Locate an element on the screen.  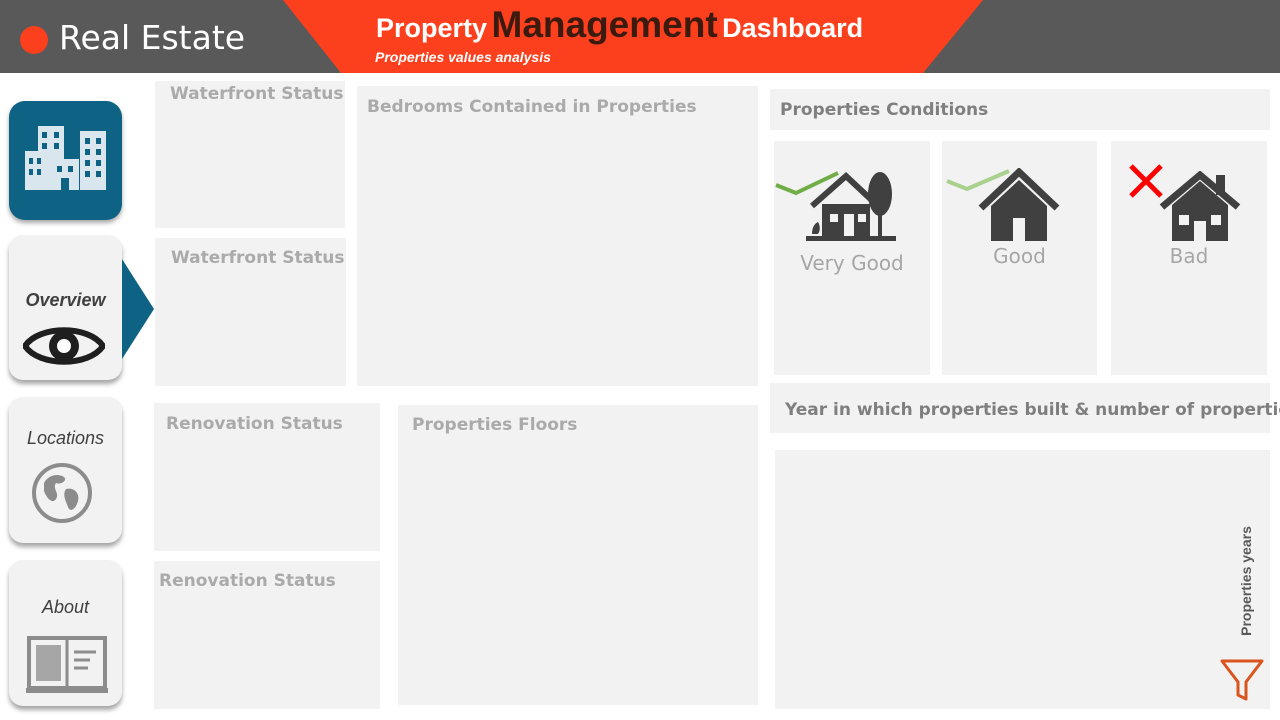
renovation-status-panel: Renovation Status is located at coordinates (267, 477).